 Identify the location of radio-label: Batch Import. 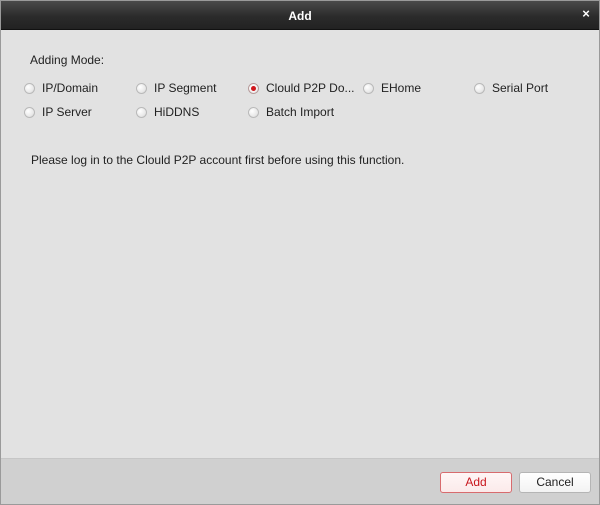
(300, 112).